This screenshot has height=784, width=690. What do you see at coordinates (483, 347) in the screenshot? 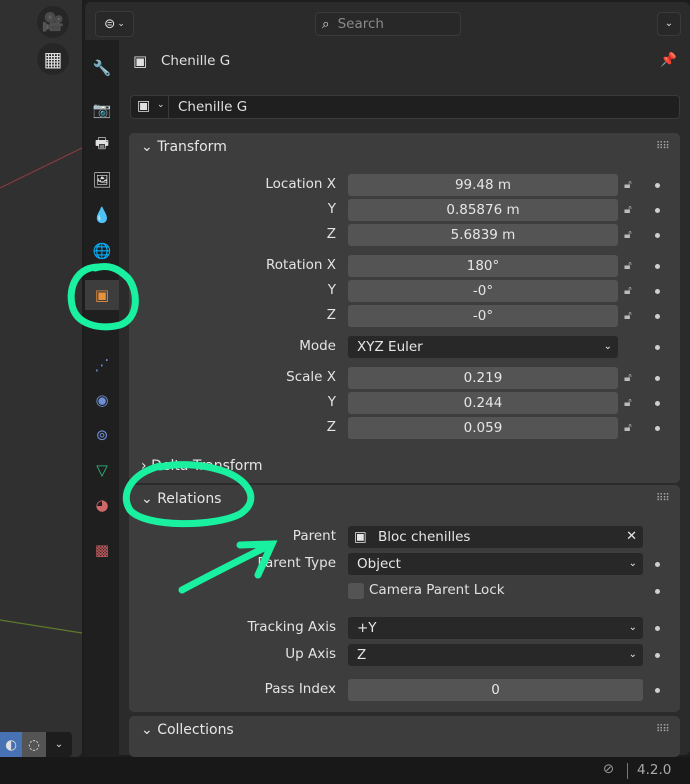
I see `rotation-mode-select: XYZ Euler ⌄` at bounding box center [483, 347].